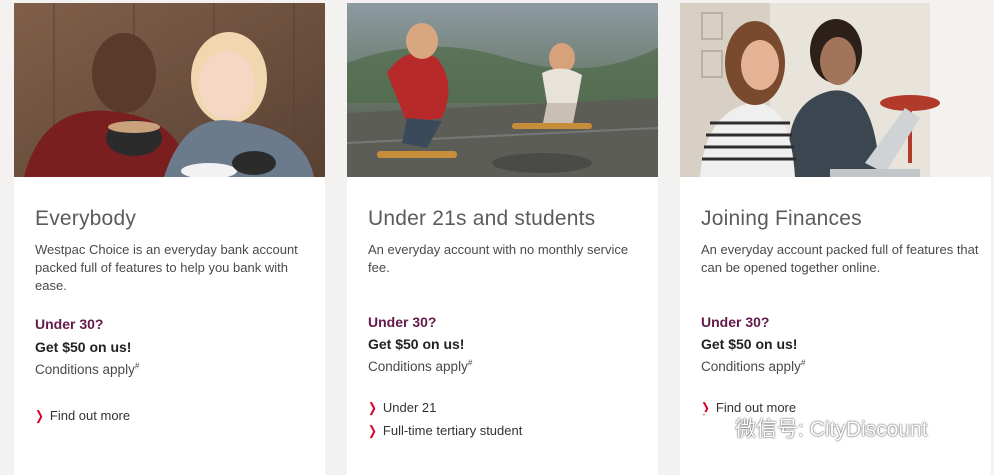 Image resolution: width=994 pixels, height=475 pixels. I want to click on card-title: Everybody, so click(86, 218).